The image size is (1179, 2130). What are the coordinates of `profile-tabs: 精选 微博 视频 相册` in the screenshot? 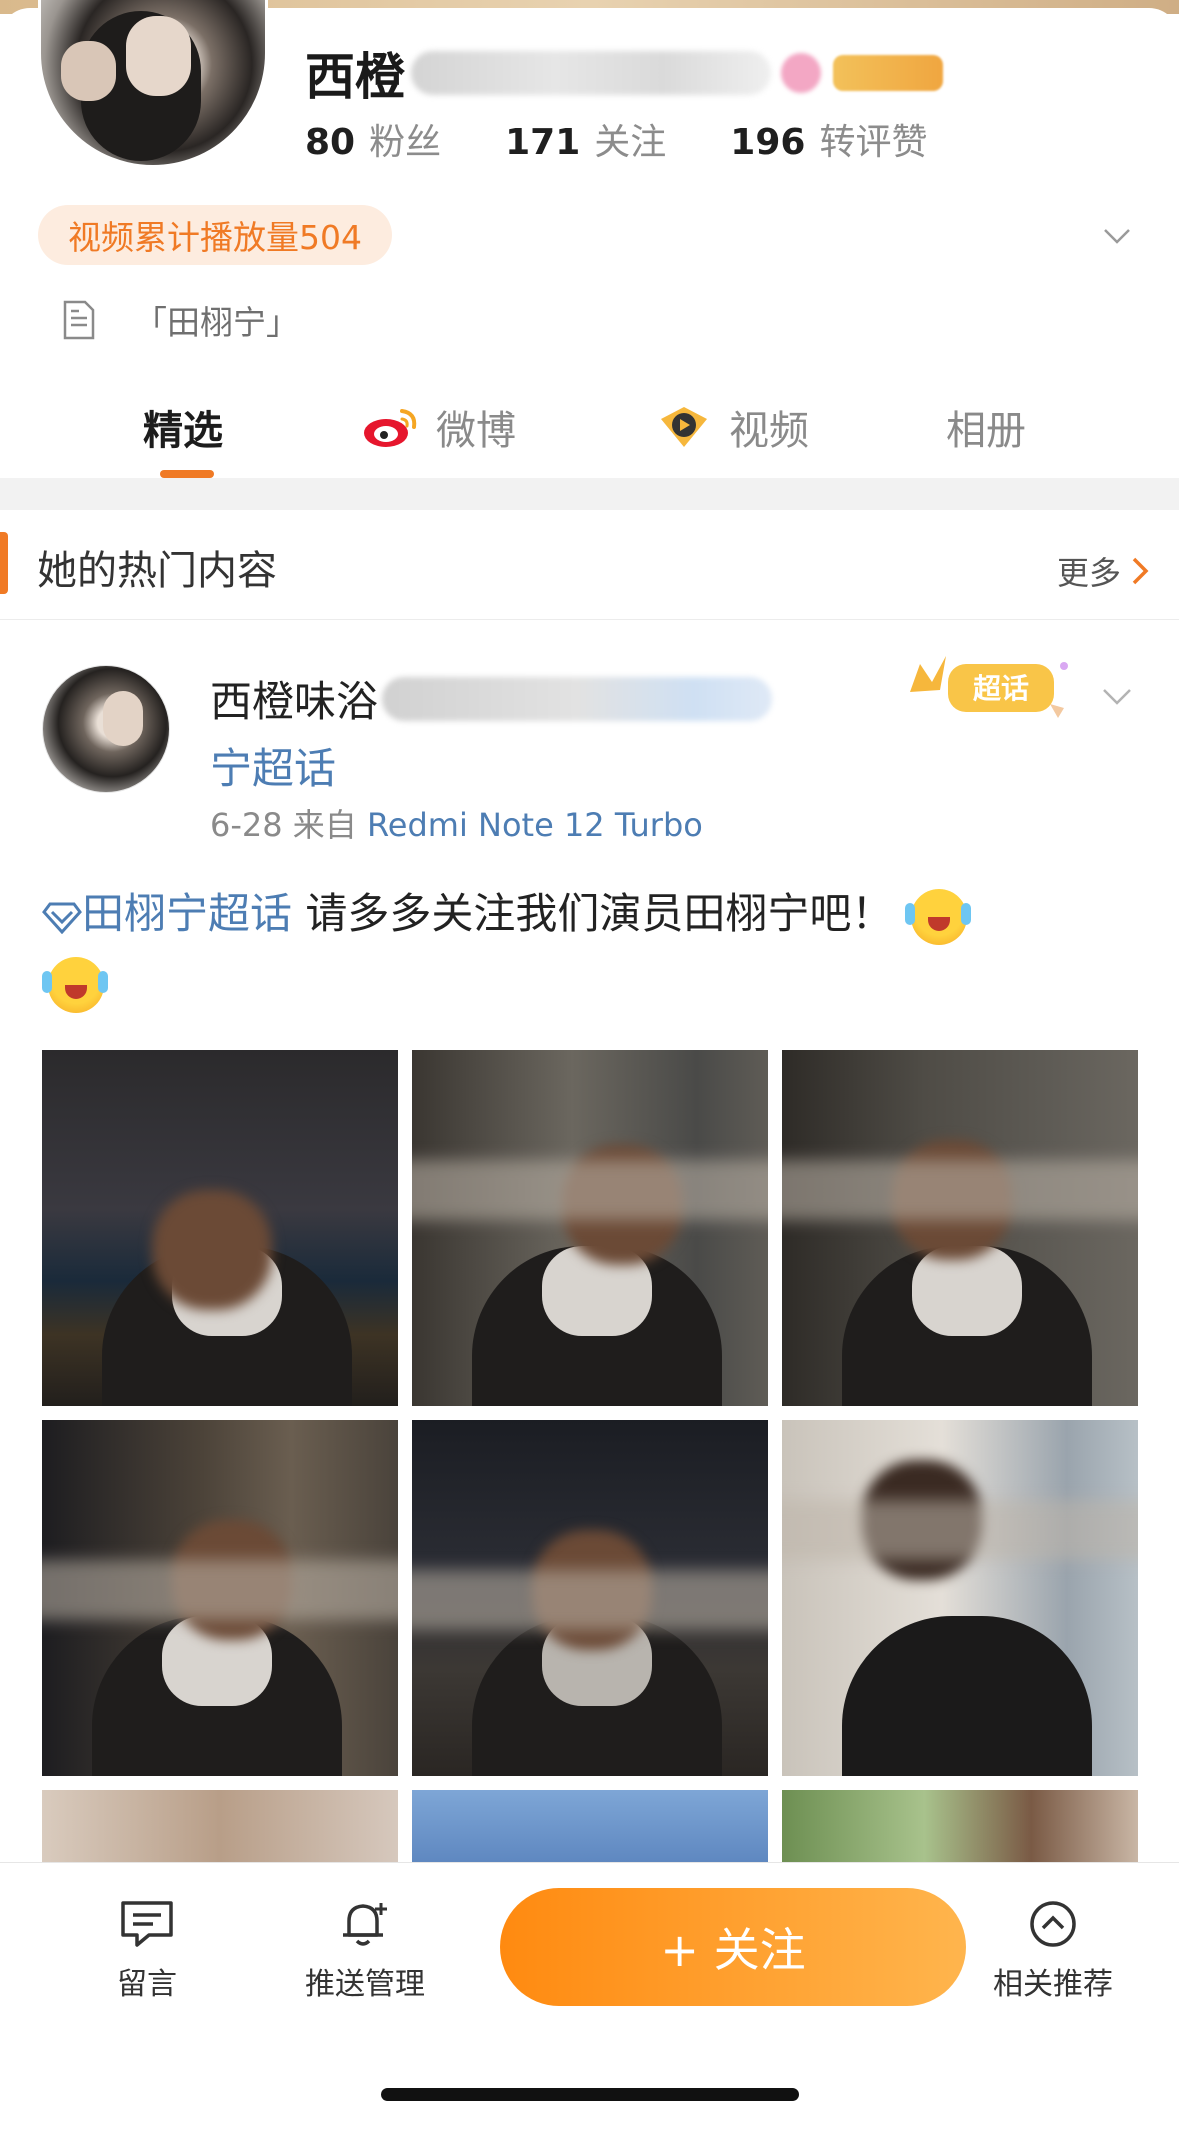 It's located at (589, 435).